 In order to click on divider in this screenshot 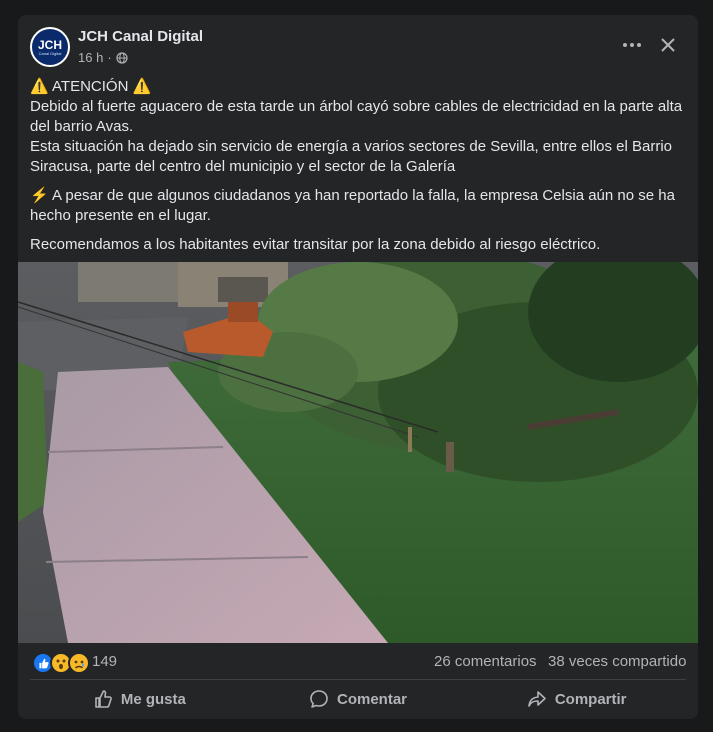, I will do `click(358, 679)`.